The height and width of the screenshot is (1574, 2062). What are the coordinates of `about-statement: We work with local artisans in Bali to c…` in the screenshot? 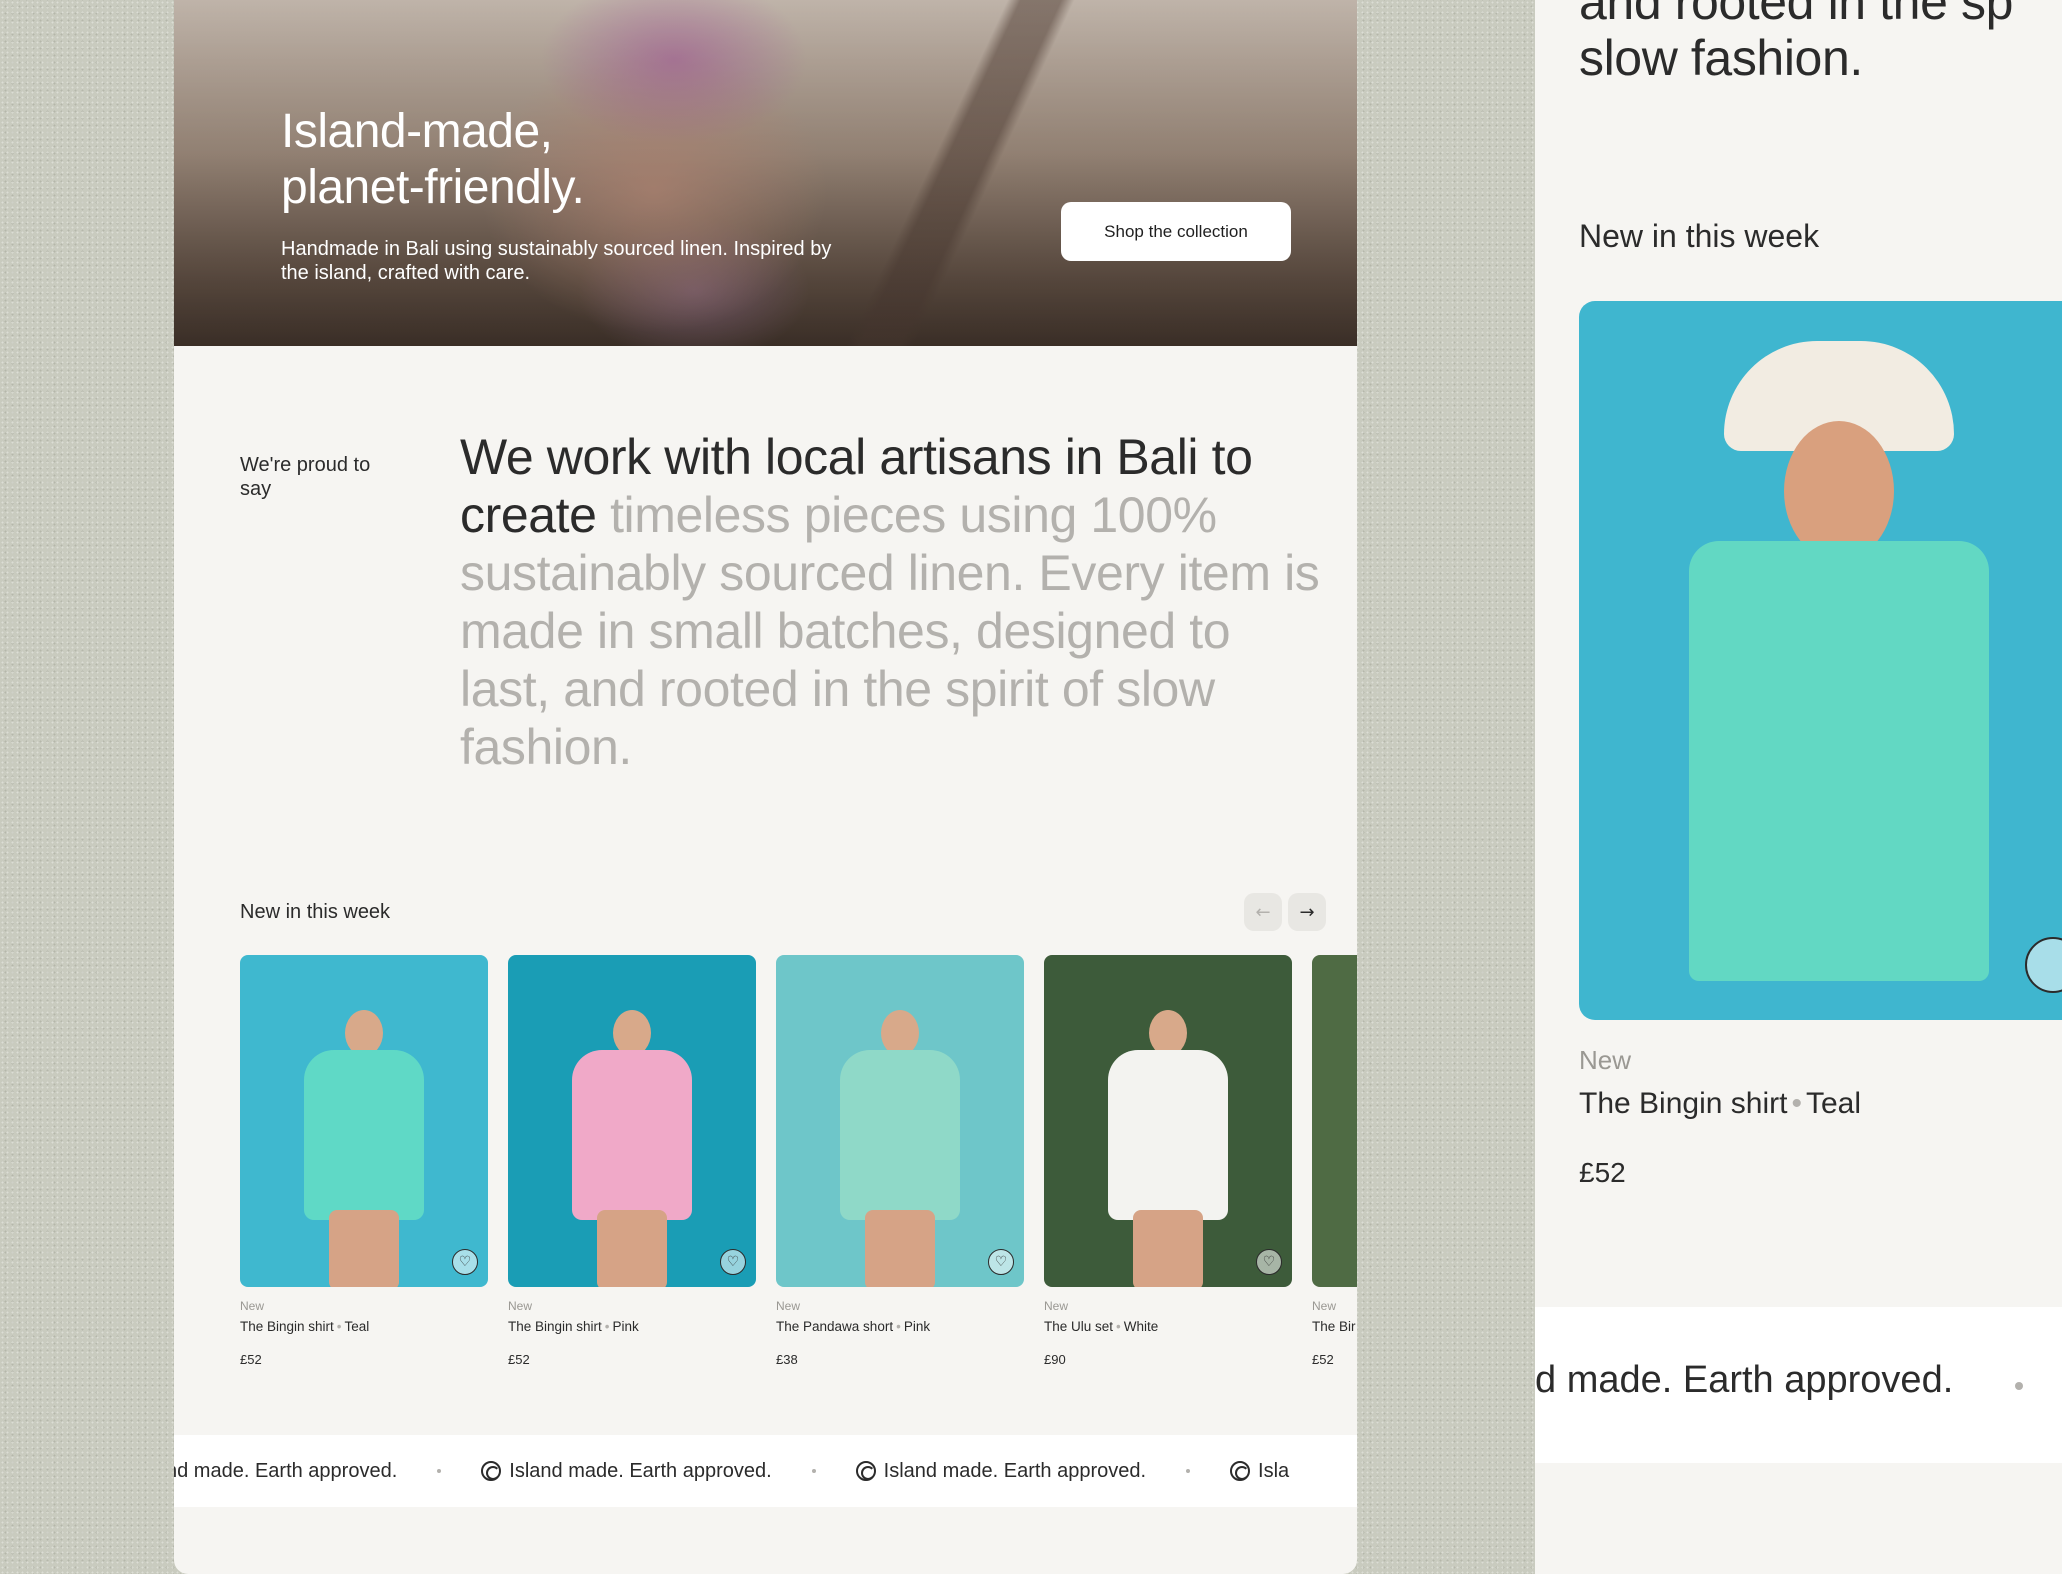 It's located at (890, 602).